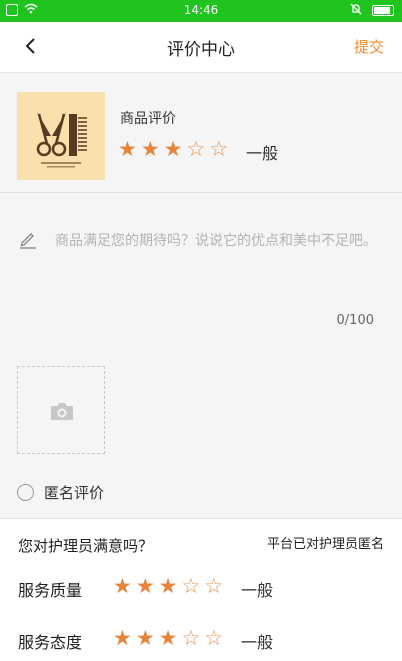 The image size is (402, 661). Describe the element at coordinates (61, 140) in the screenshot. I see `scissors-comb-logo` at that location.